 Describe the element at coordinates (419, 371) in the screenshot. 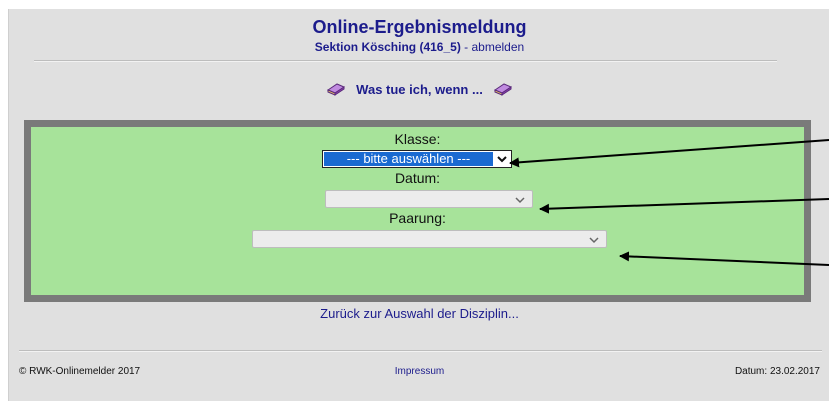

I see `impressum-link: Impressum` at that location.